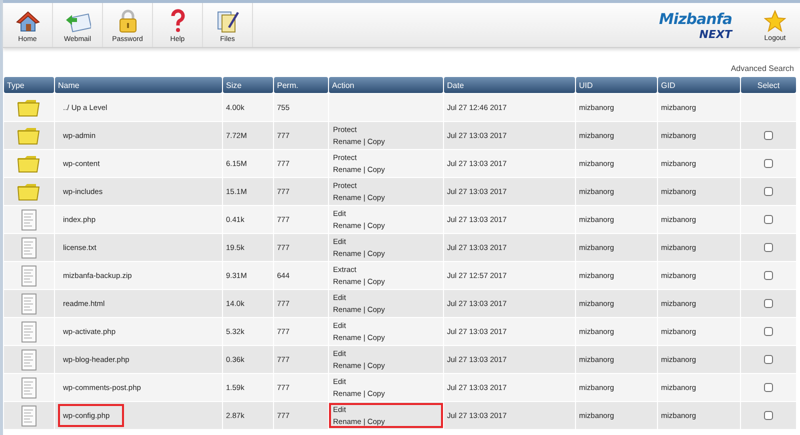  Describe the element at coordinates (301, 85) in the screenshot. I see `column-header: Perm.` at that location.